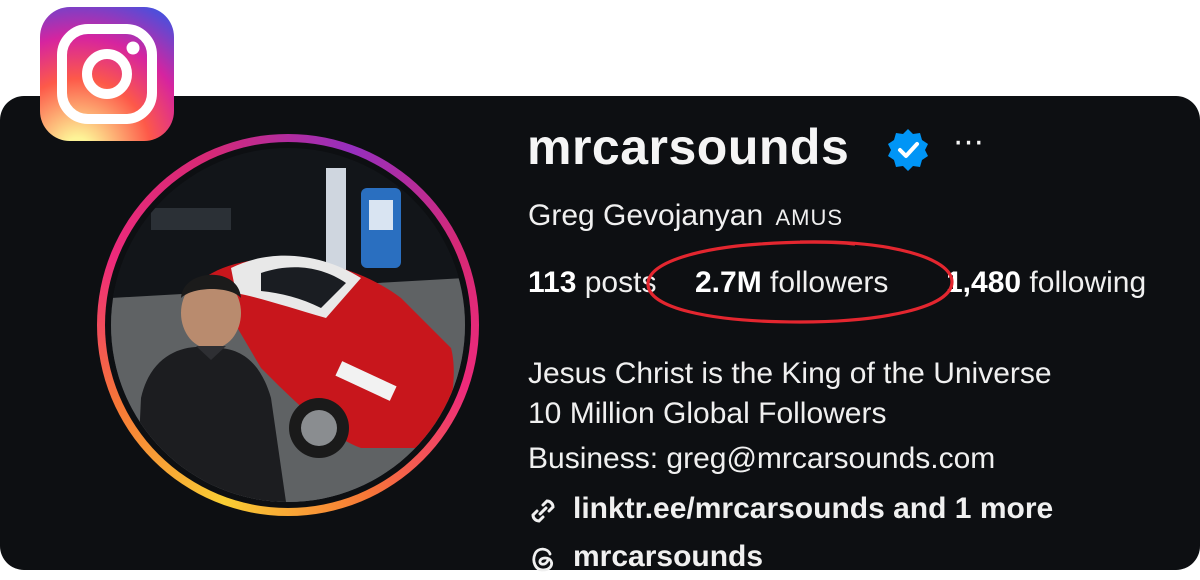 The image size is (1200, 580). Describe the element at coordinates (968, 145) in the screenshot. I see `more-options-button: ···` at that location.